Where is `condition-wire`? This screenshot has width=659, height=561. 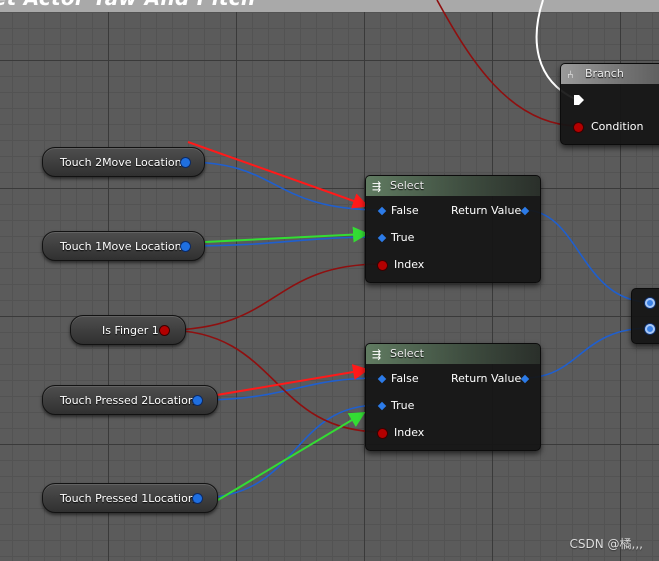 condition-wire is located at coordinates (507, 63).